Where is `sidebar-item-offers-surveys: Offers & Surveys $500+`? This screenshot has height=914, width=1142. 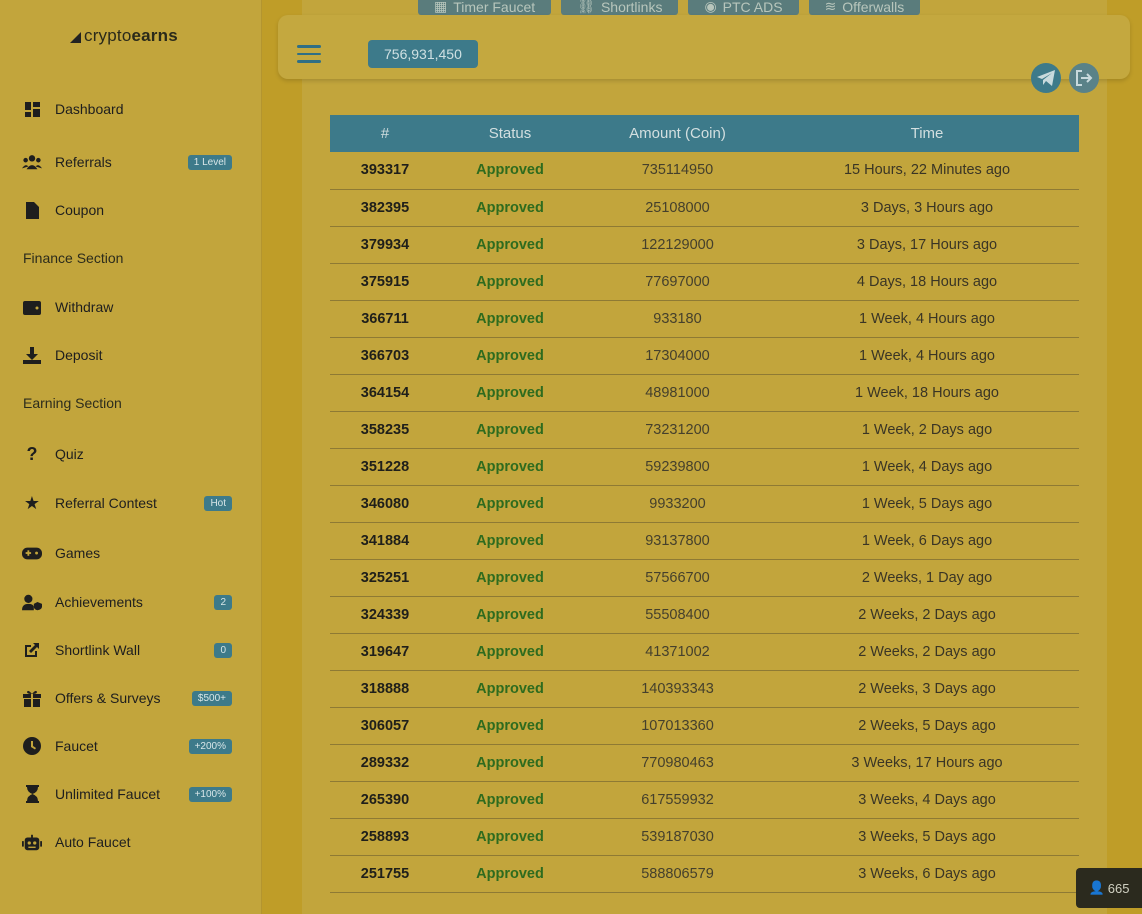
sidebar-item-offers-surveys: Offers & Surveys $500+ is located at coordinates (127, 698).